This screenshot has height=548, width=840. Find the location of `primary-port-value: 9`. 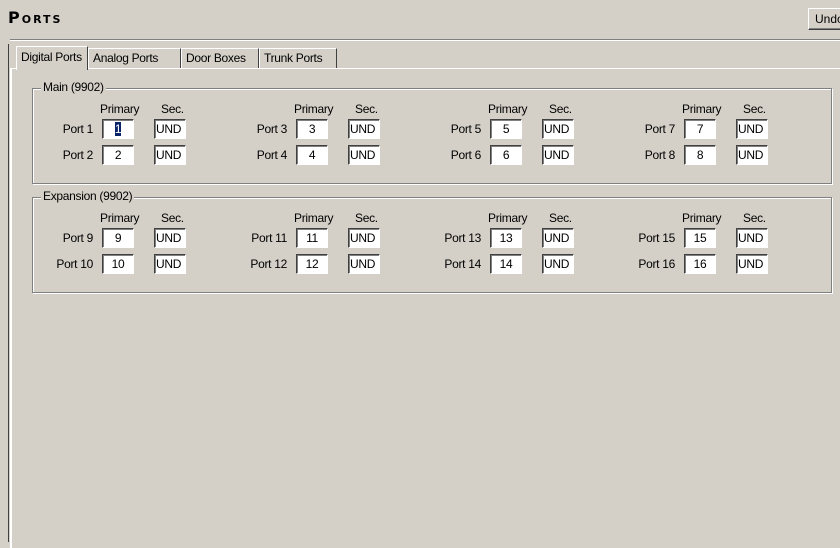

primary-port-value: 9 is located at coordinates (118, 238).